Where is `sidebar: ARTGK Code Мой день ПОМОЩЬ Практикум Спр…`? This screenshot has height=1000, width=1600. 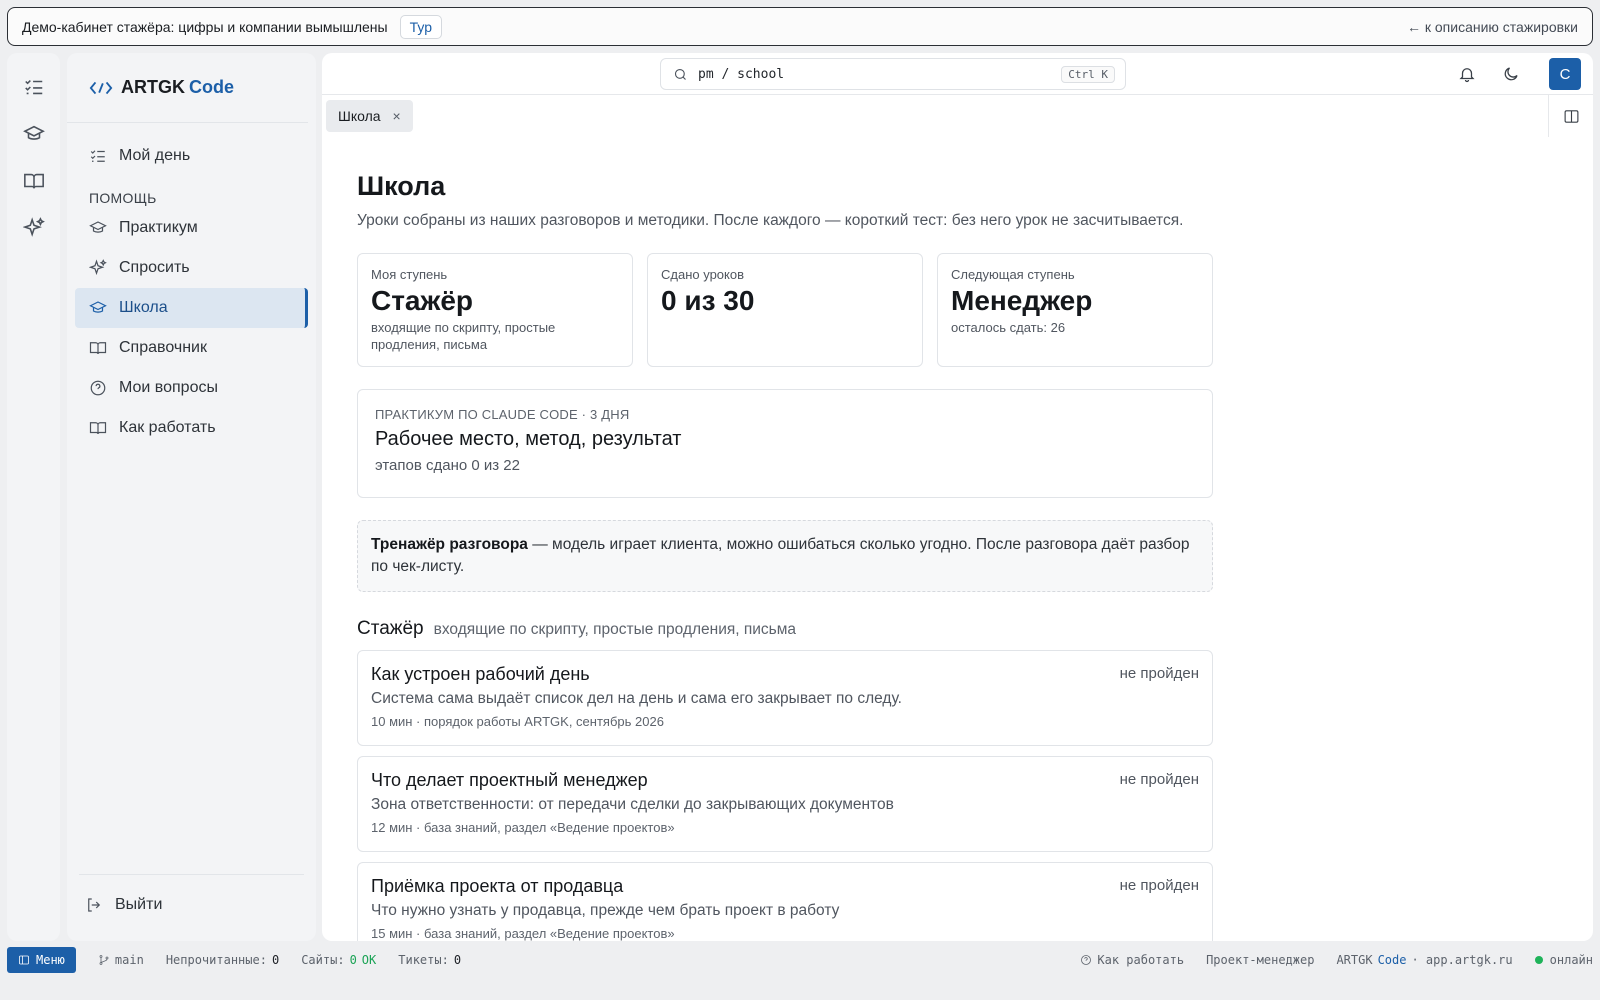
sidebar: ARTGK Code Мой день ПОМОЩЬ Практикум Спр… is located at coordinates (191, 497).